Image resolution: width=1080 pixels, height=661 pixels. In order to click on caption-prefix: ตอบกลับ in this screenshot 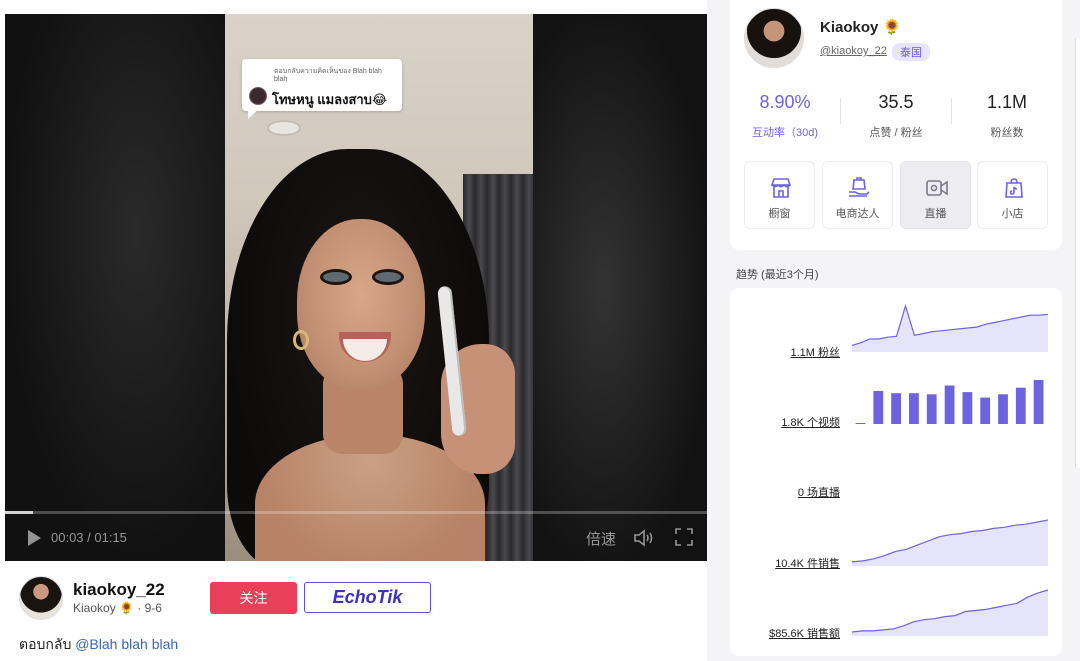, I will do `click(47, 644)`.